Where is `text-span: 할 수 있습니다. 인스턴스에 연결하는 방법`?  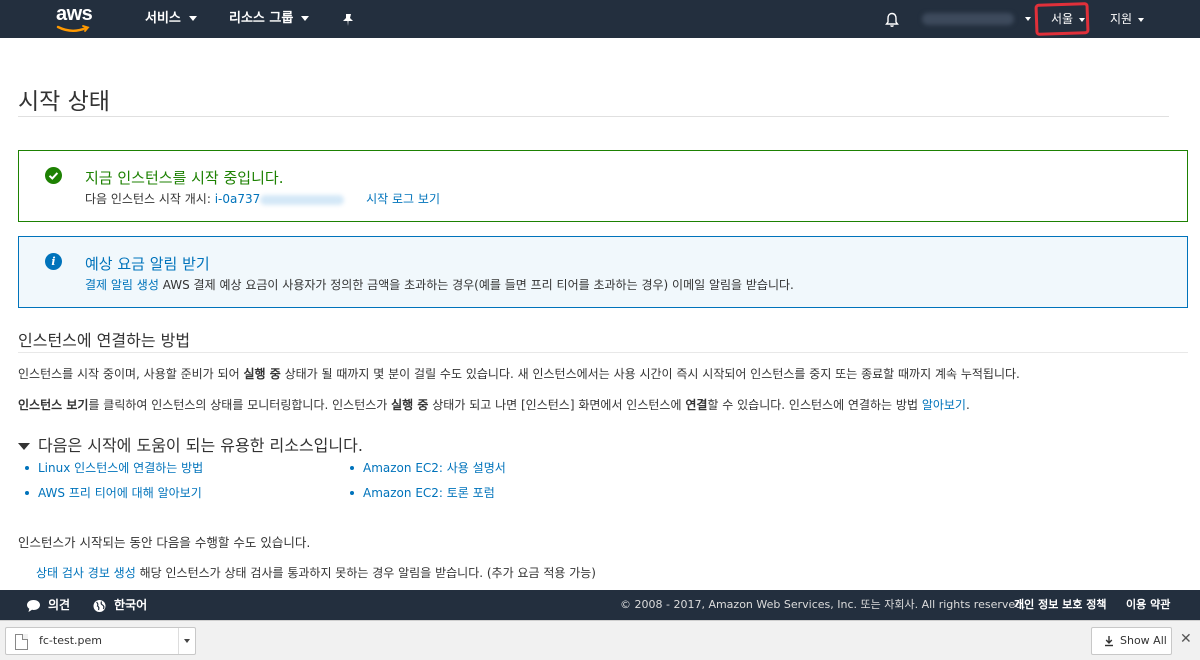
text-span: 할 수 있습니다. 인스턴스에 연결하는 방법 is located at coordinates (814, 405).